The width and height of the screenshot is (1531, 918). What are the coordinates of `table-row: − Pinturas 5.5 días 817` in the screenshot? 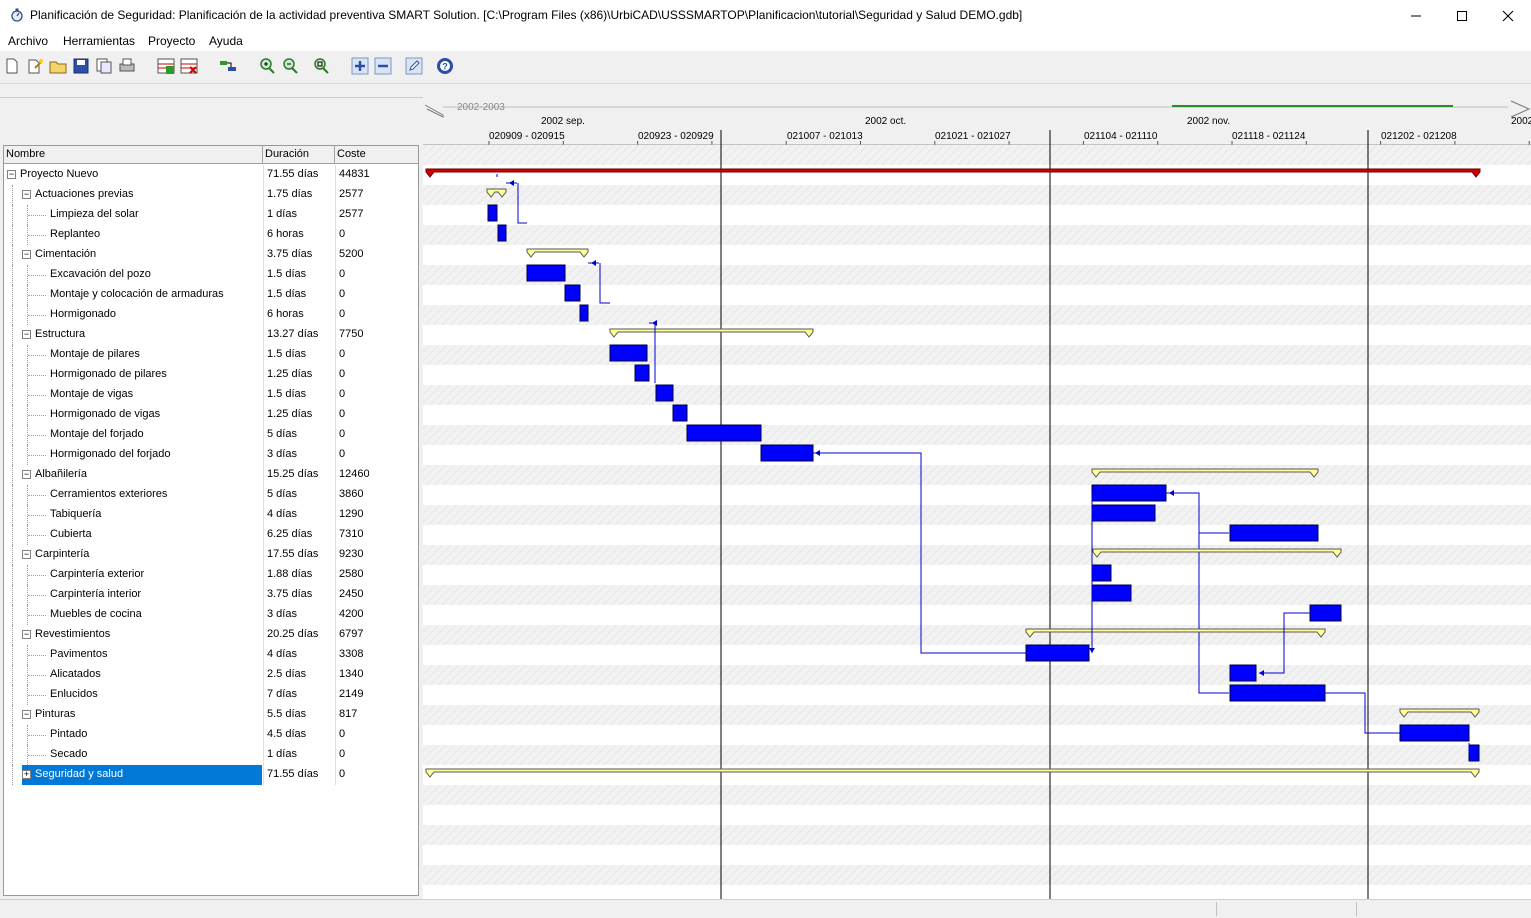 It's located at (211, 715).